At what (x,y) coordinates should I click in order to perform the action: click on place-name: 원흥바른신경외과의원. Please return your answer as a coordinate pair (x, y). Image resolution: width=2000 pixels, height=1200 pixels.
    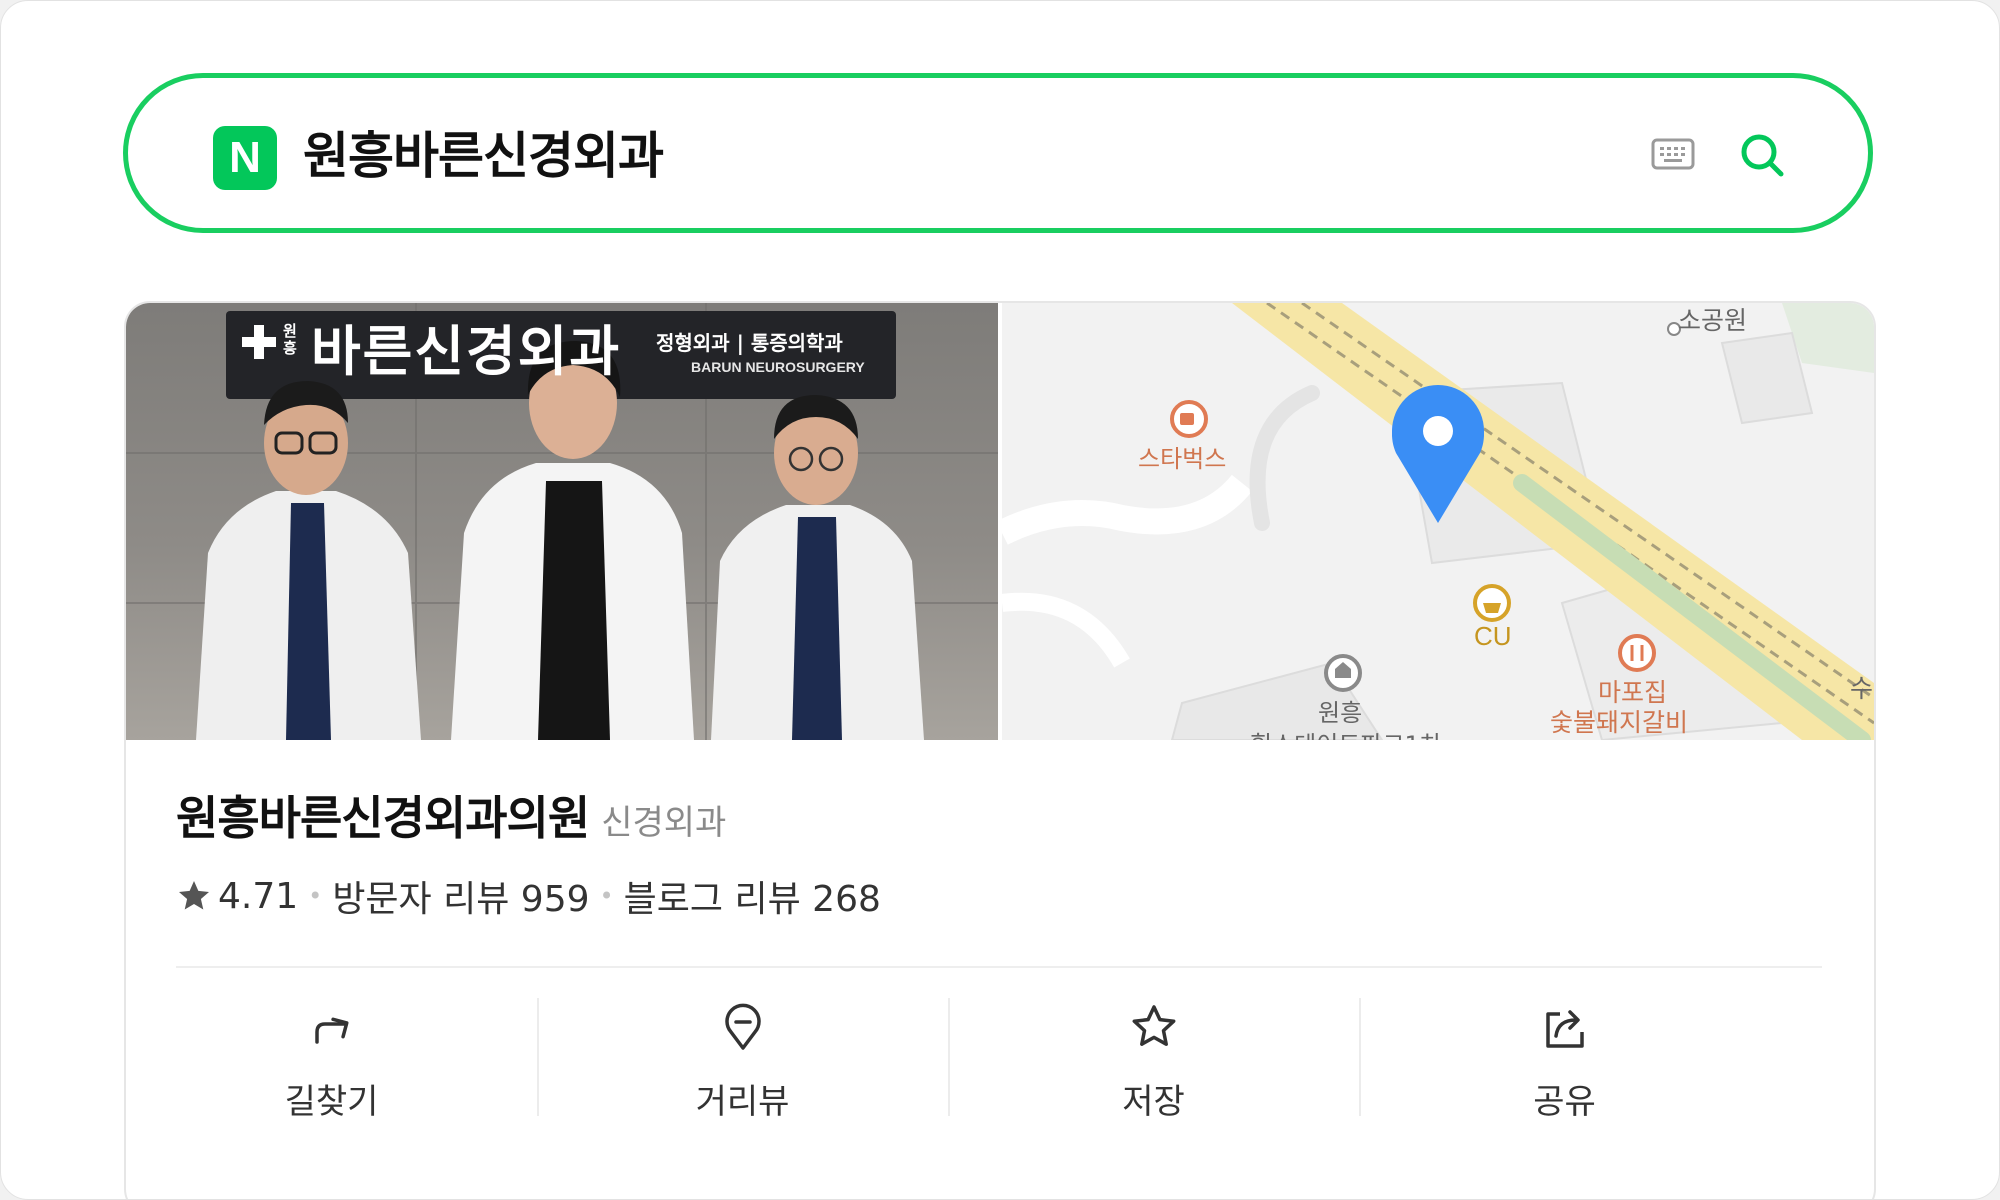
    Looking at the image, I should click on (383, 818).